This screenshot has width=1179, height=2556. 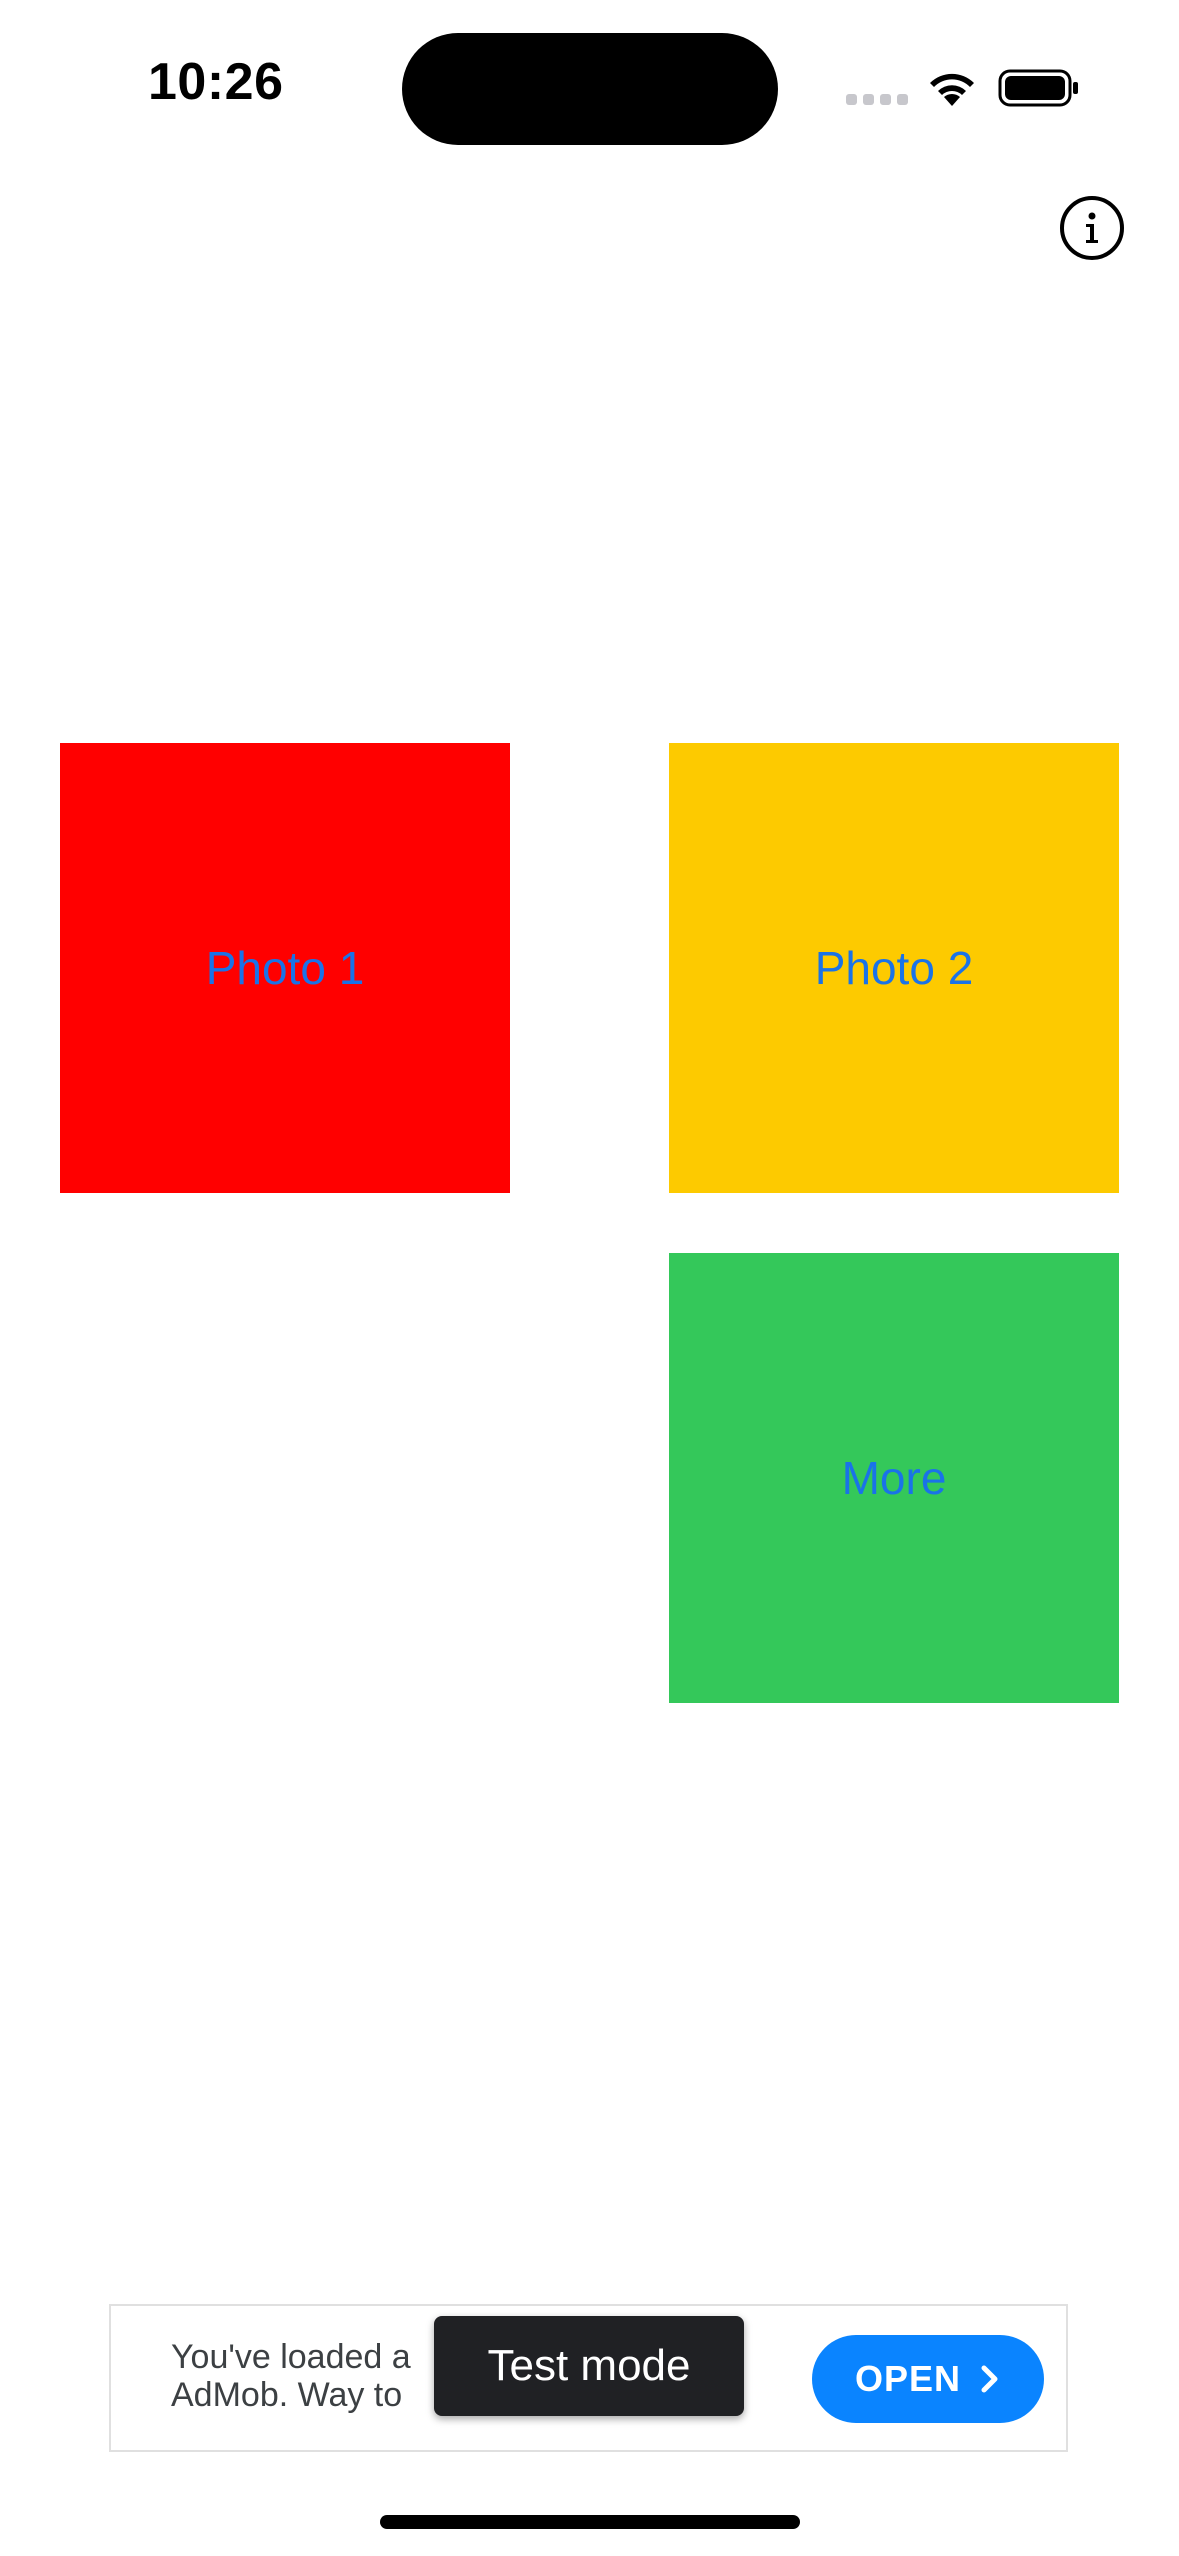 What do you see at coordinates (989, 2379) in the screenshot?
I see `chevron-right-icon` at bounding box center [989, 2379].